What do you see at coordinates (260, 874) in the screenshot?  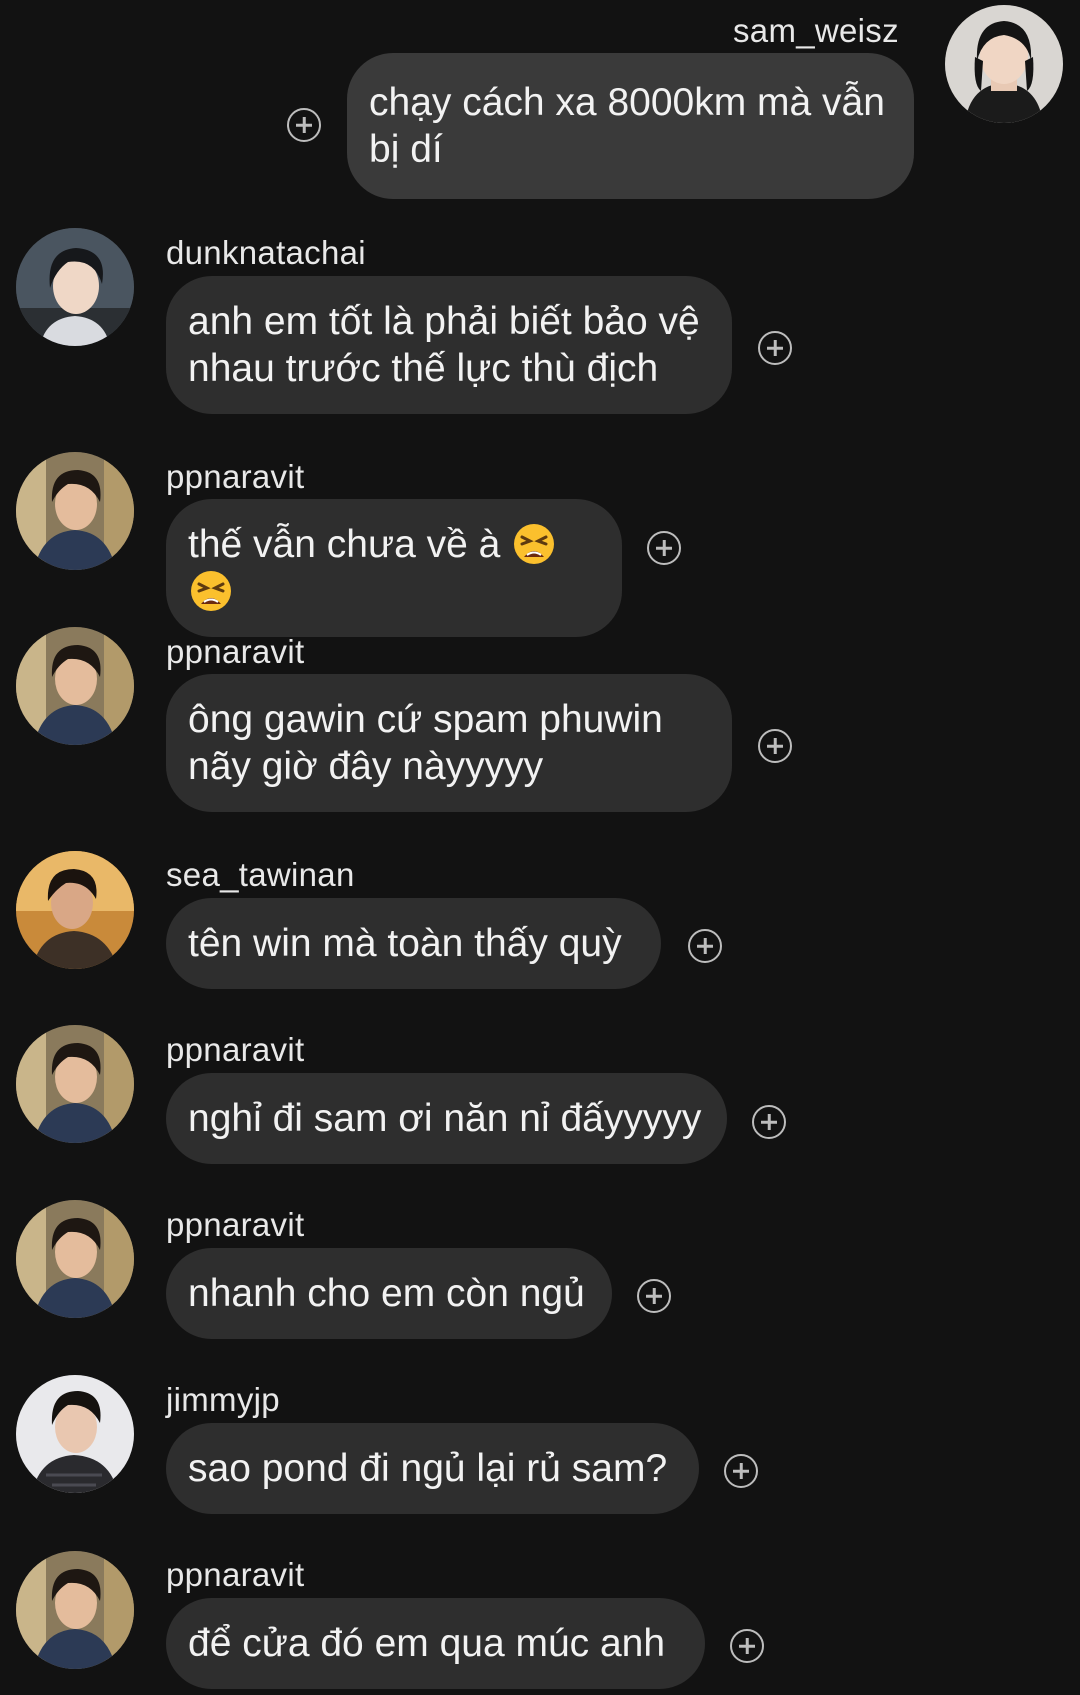 I see `message-username: sea_tawinan` at bounding box center [260, 874].